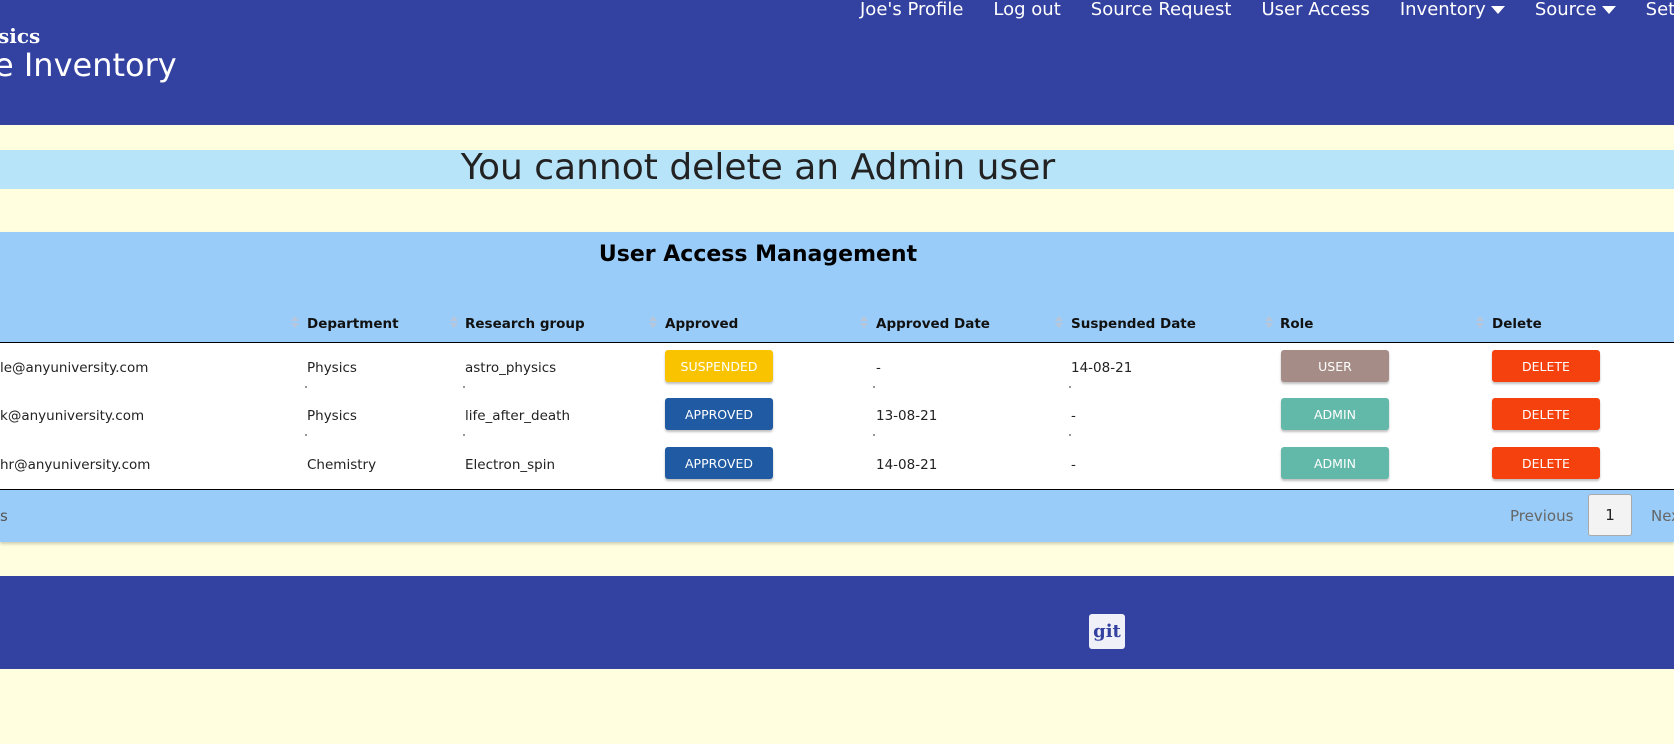 The image size is (1674, 744). I want to click on pagination-previous: Previous, so click(1541, 516).